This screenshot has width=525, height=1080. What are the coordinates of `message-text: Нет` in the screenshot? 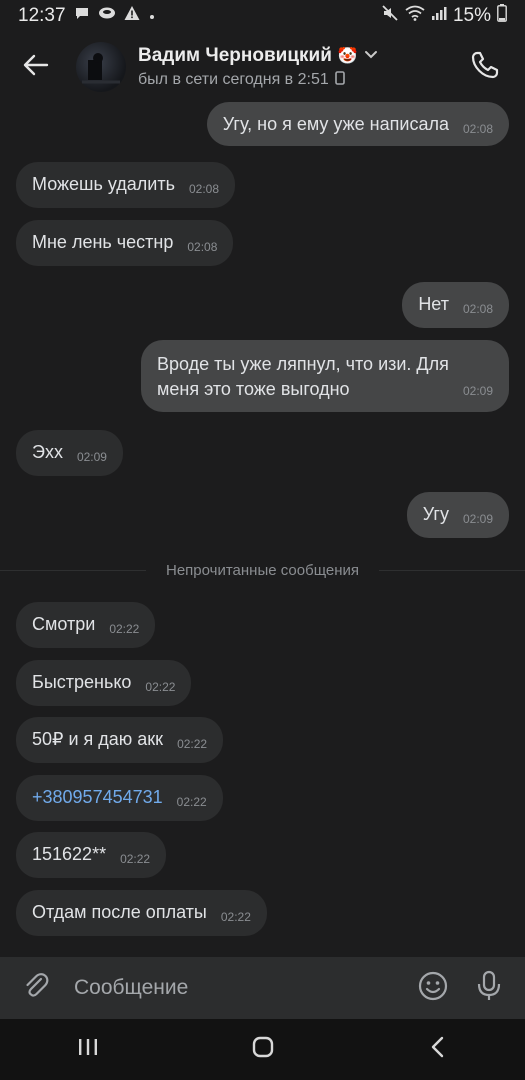 It's located at (433, 304).